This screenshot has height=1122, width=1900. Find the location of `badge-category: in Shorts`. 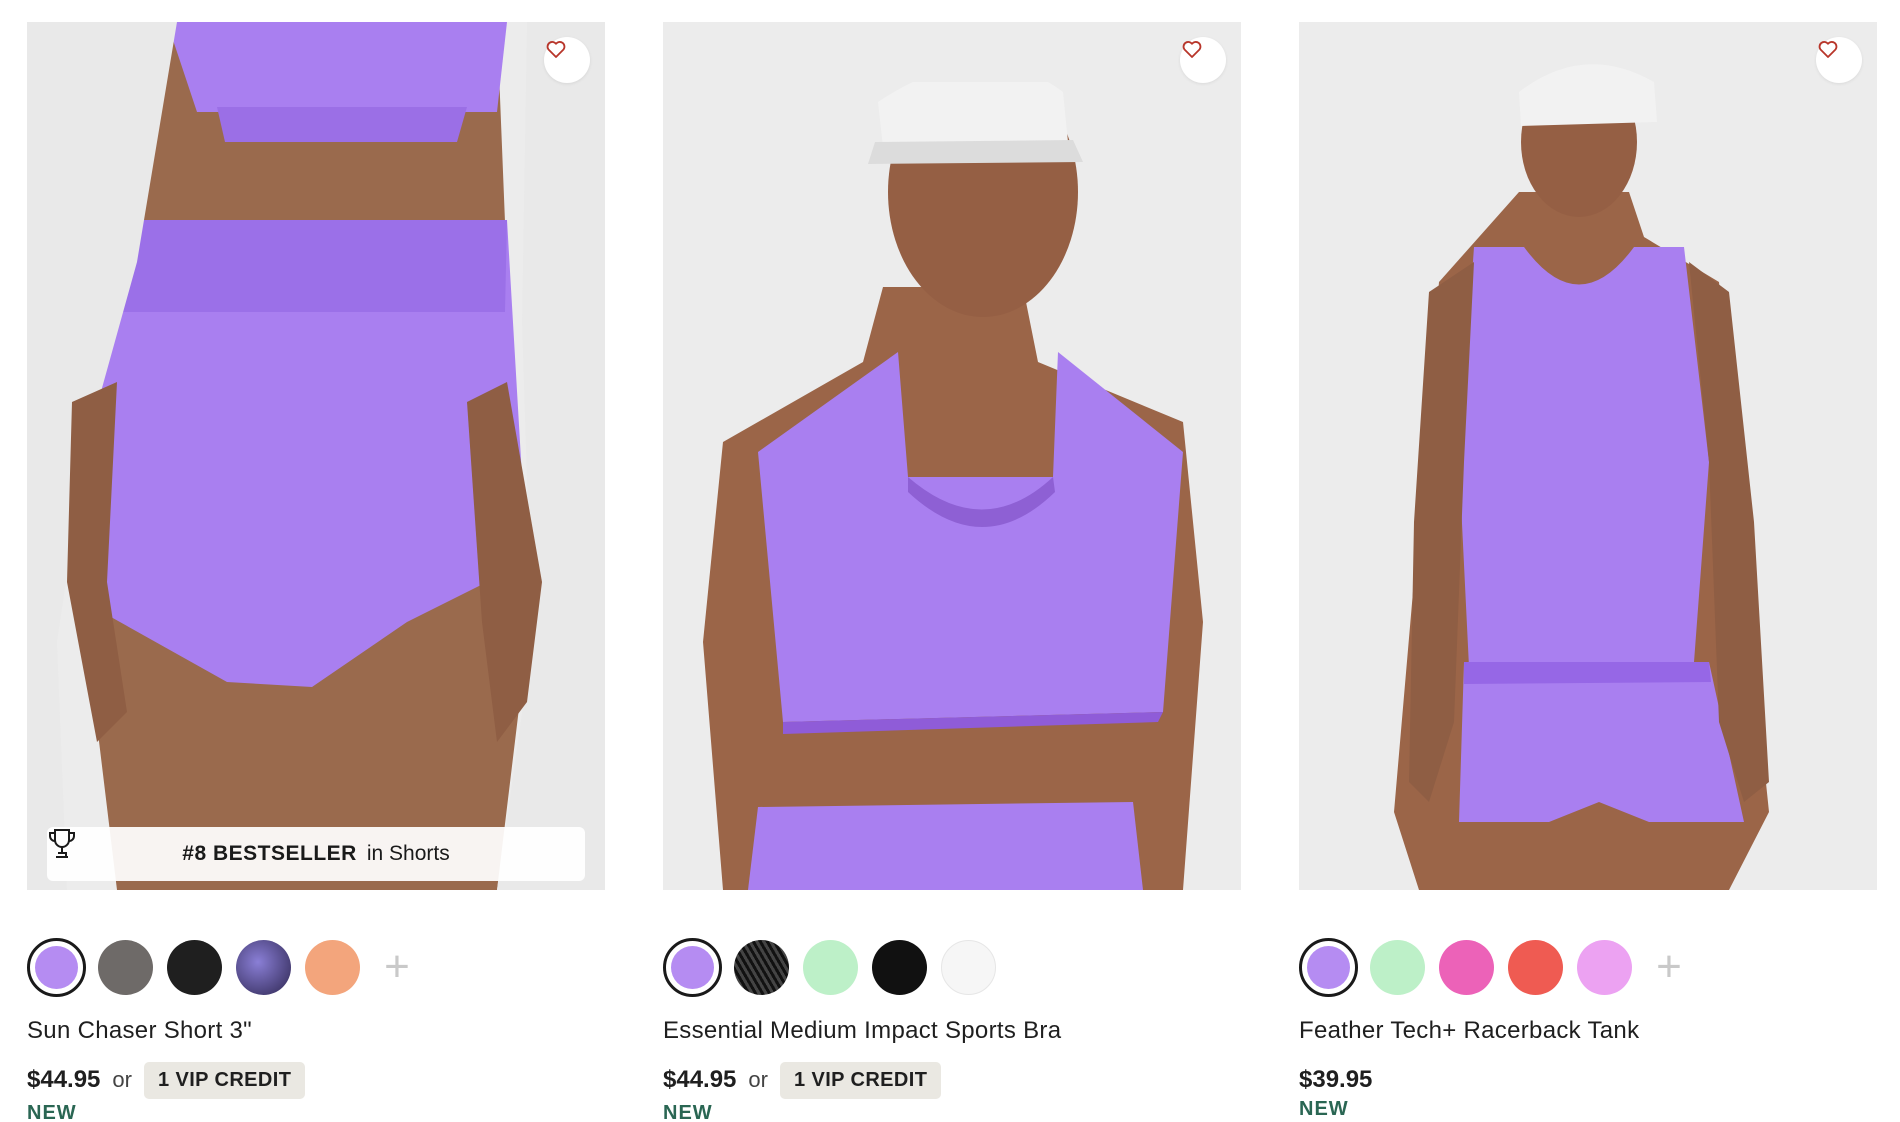

badge-category: in Shorts is located at coordinates (408, 853).